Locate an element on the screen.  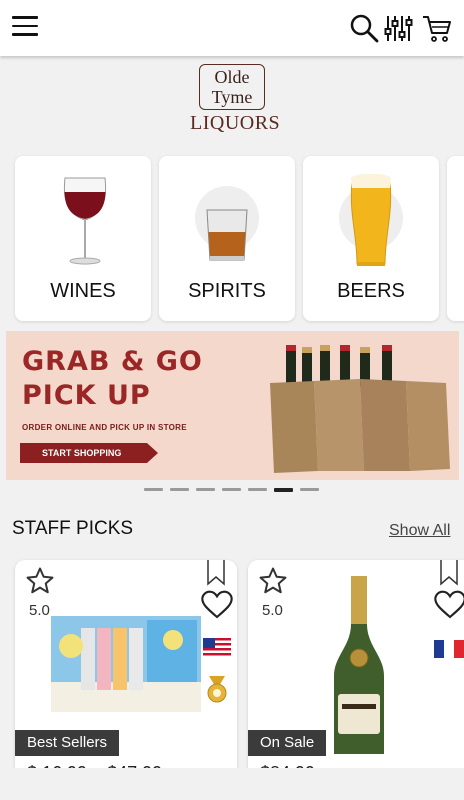
product-card: 5.0 Best Sellers $ 16.99 – $47.99 is located at coordinates (126, 670).